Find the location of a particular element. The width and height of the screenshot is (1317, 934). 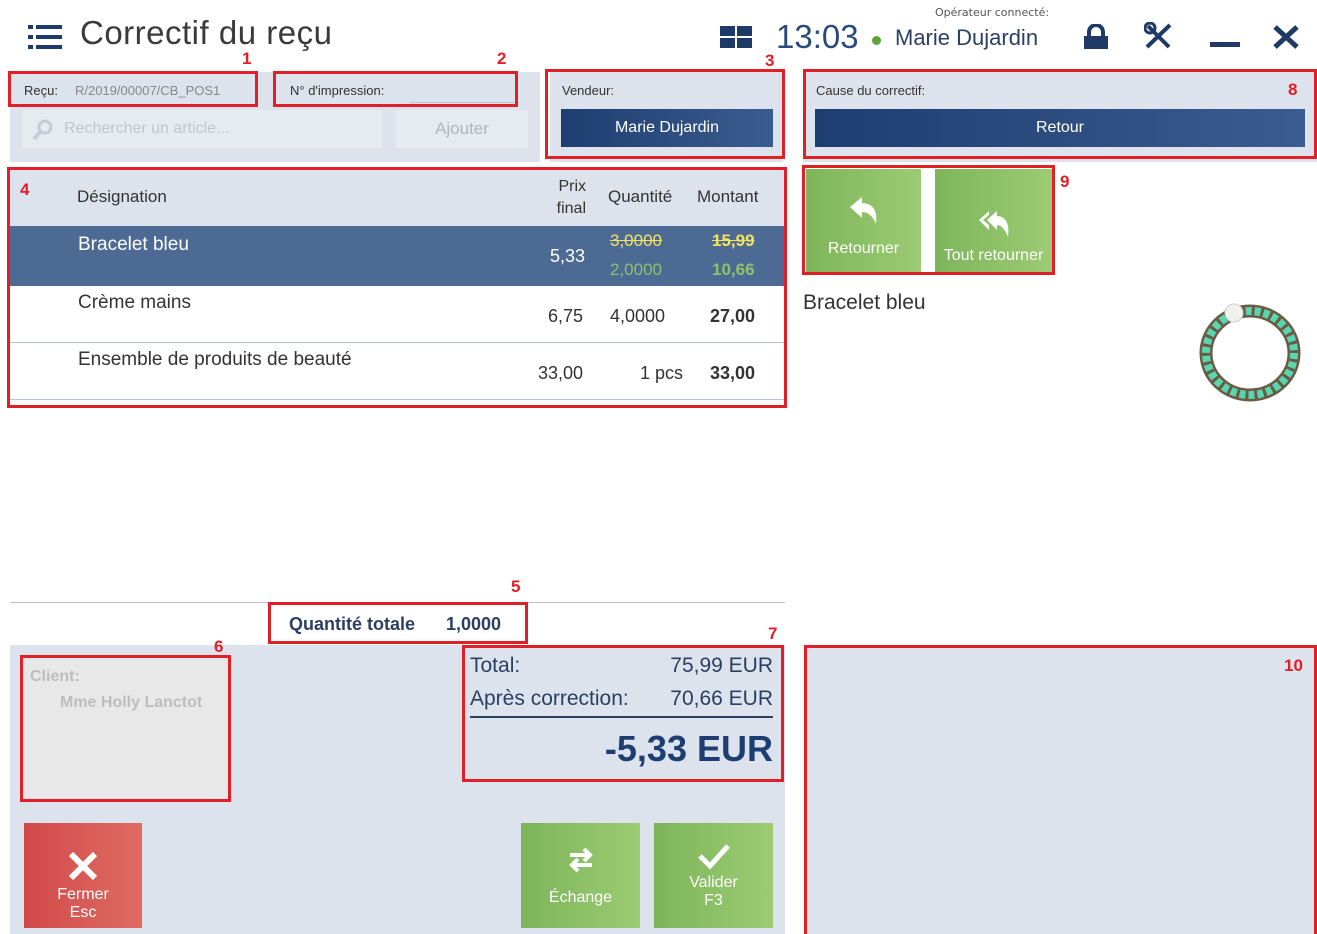

totals-divider is located at coordinates (621, 717).